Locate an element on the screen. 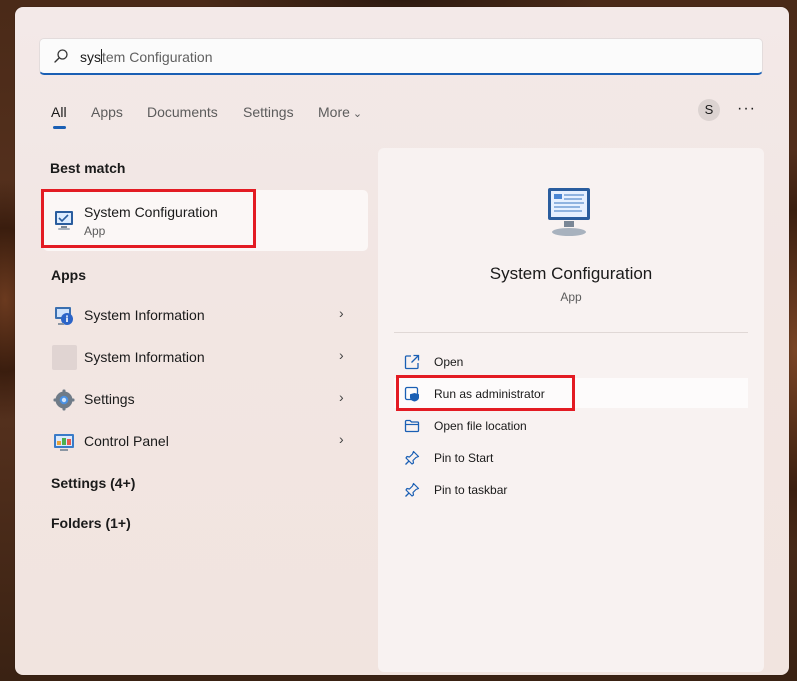 The height and width of the screenshot is (681, 797). gear-icon is located at coordinates (64, 400).